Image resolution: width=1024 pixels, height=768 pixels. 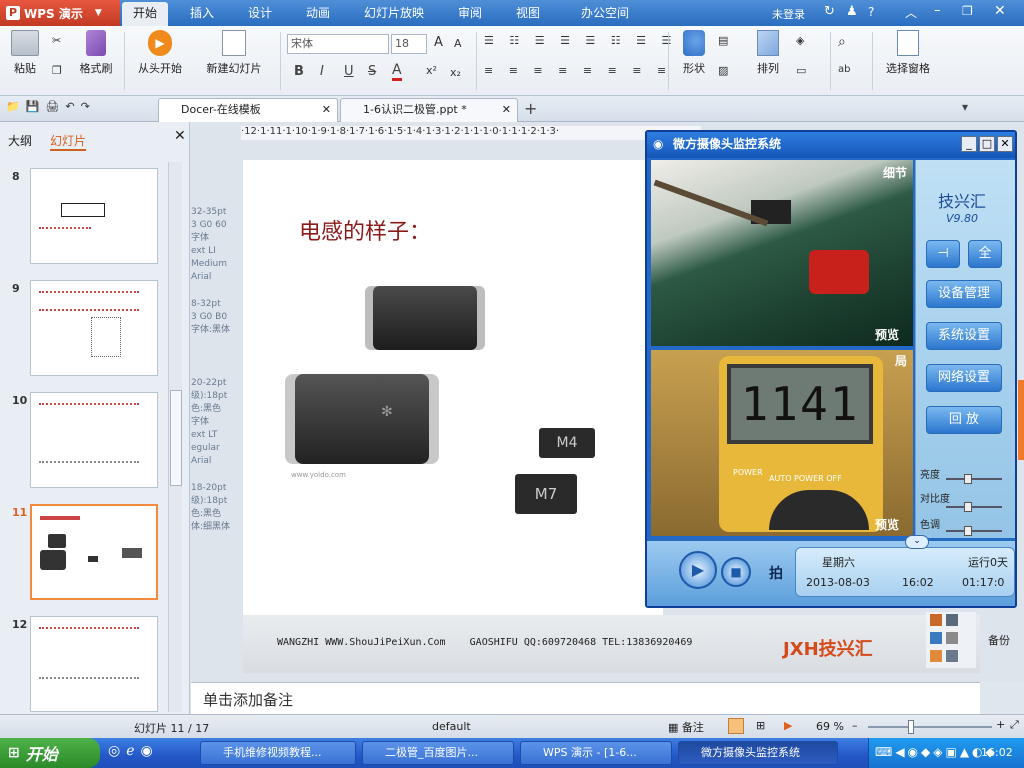 I want to click on paste-button: 粘贴, so click(x=25, y=53).